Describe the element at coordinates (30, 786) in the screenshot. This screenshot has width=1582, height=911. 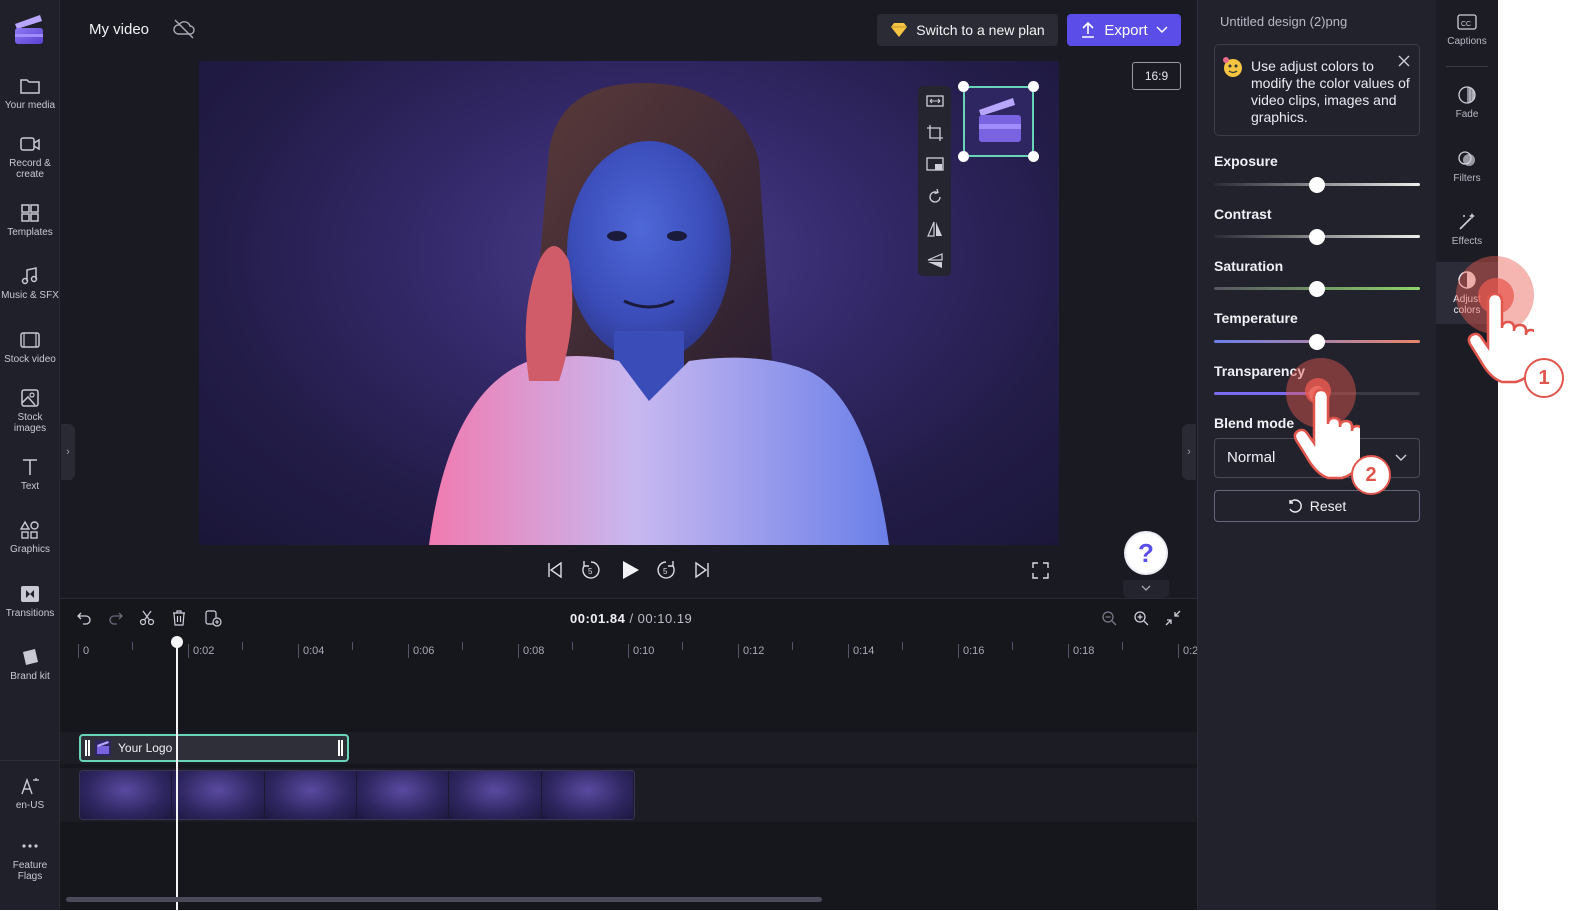
I see `language-icon` at that location.